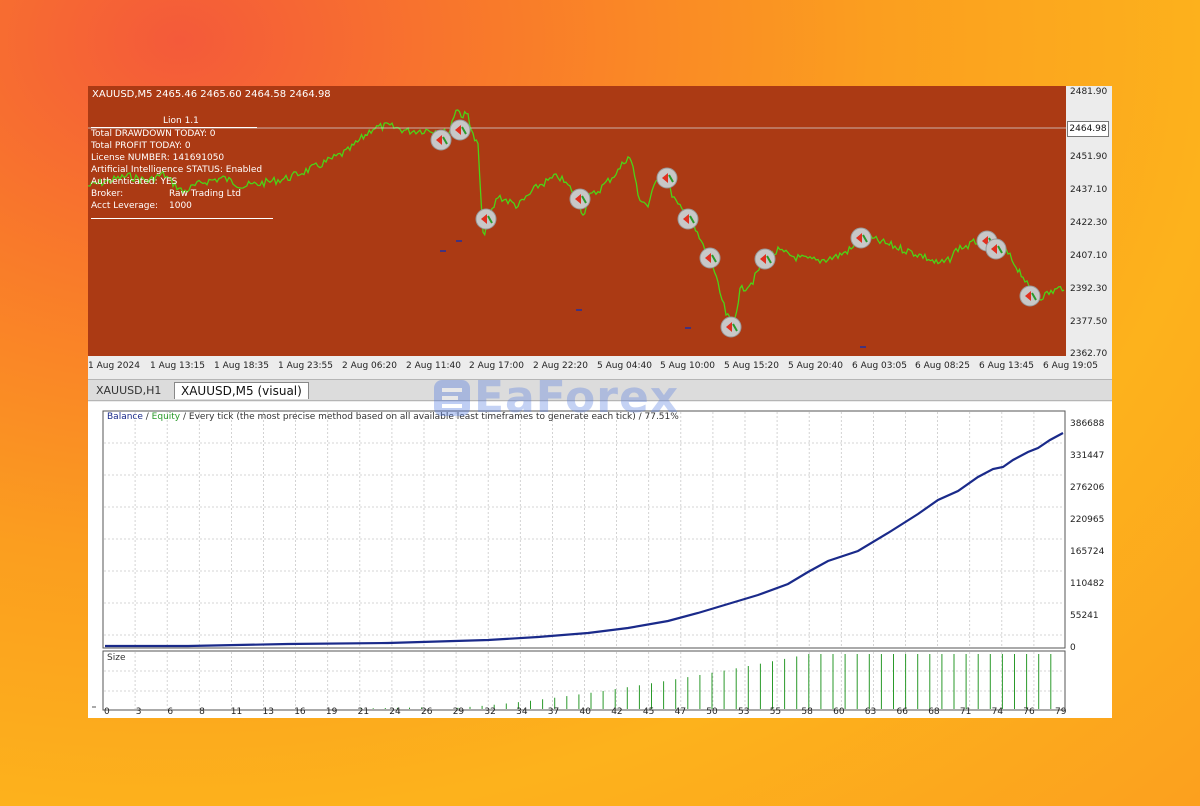  Describe the element at coordinates (1087, 552) in the screenshot. I see `balance-tick-label: 165724` at that location.